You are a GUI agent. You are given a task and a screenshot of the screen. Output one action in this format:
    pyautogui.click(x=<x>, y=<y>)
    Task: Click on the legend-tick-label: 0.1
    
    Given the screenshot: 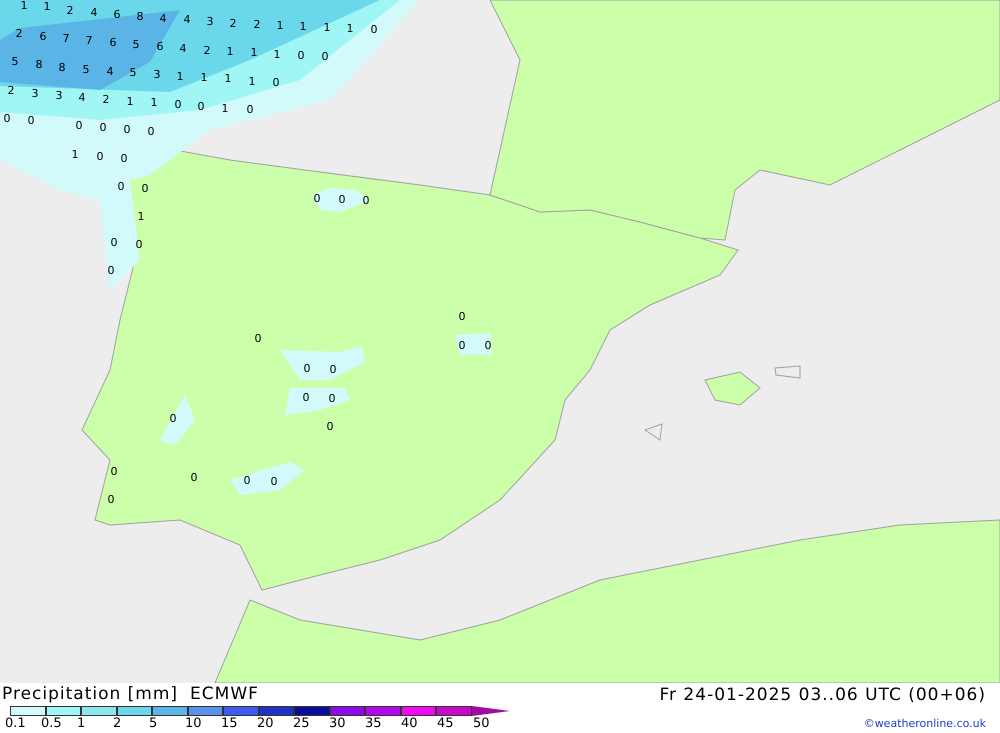 What is the action you would take?
    pyautogui.click(x=16, y=723)
    